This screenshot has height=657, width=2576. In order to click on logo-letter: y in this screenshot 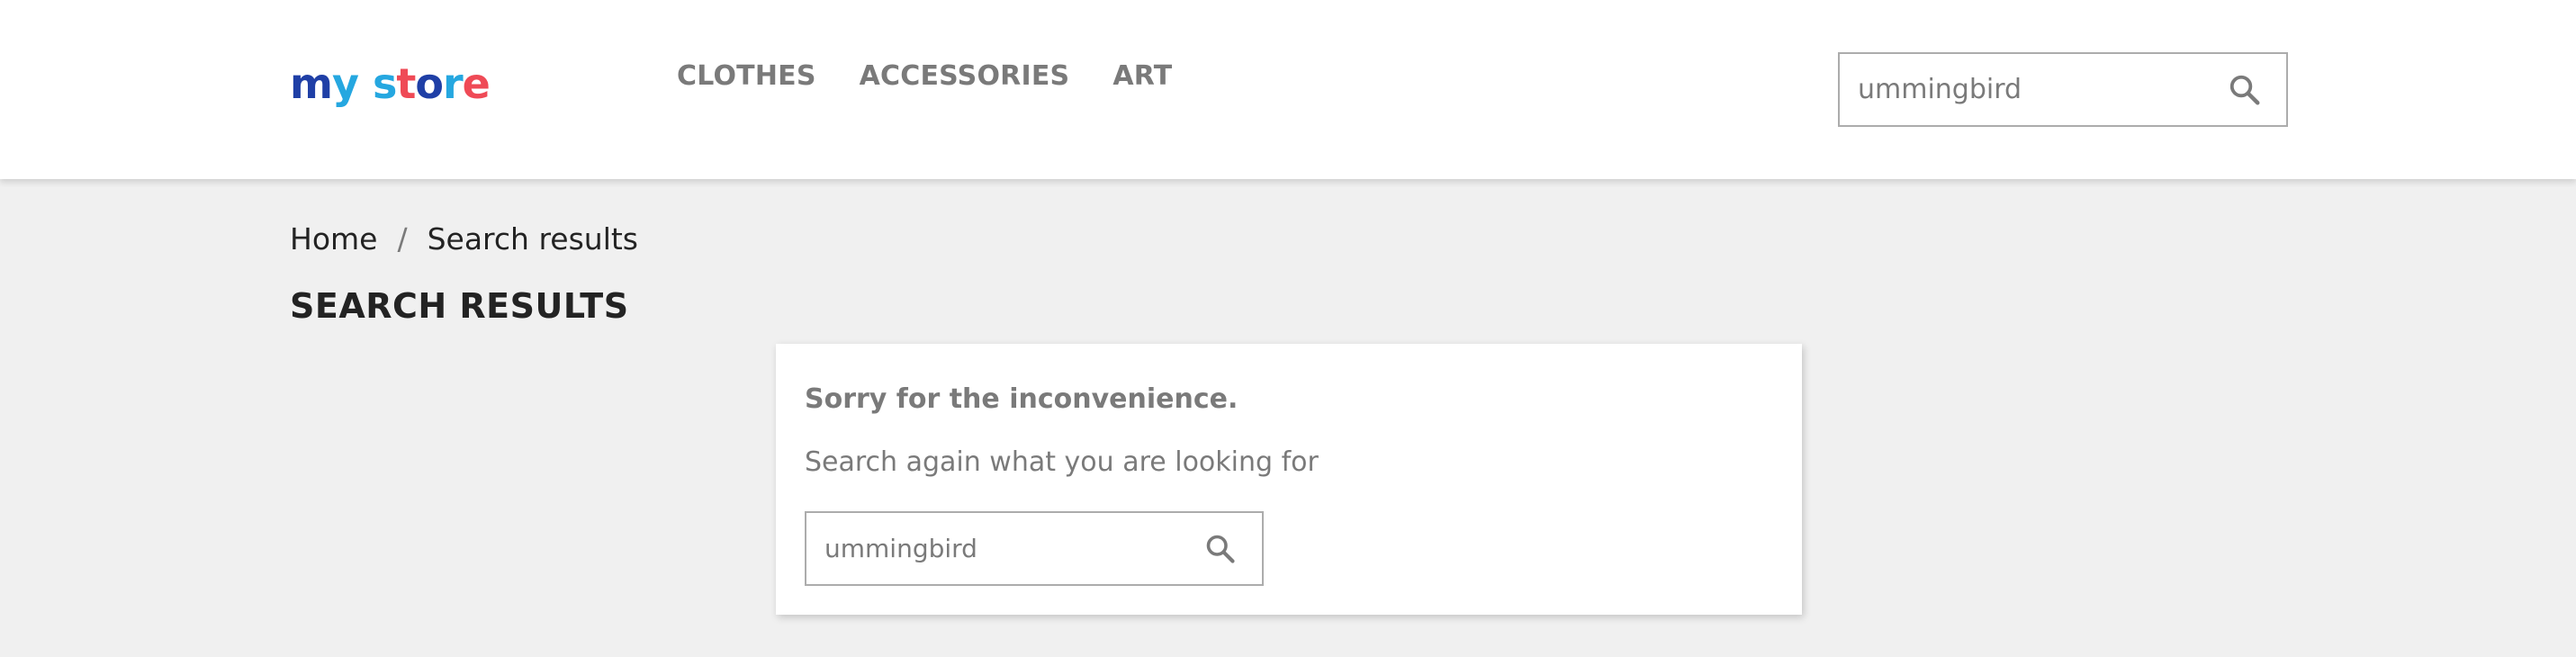, I will do `click(345, 84)`.